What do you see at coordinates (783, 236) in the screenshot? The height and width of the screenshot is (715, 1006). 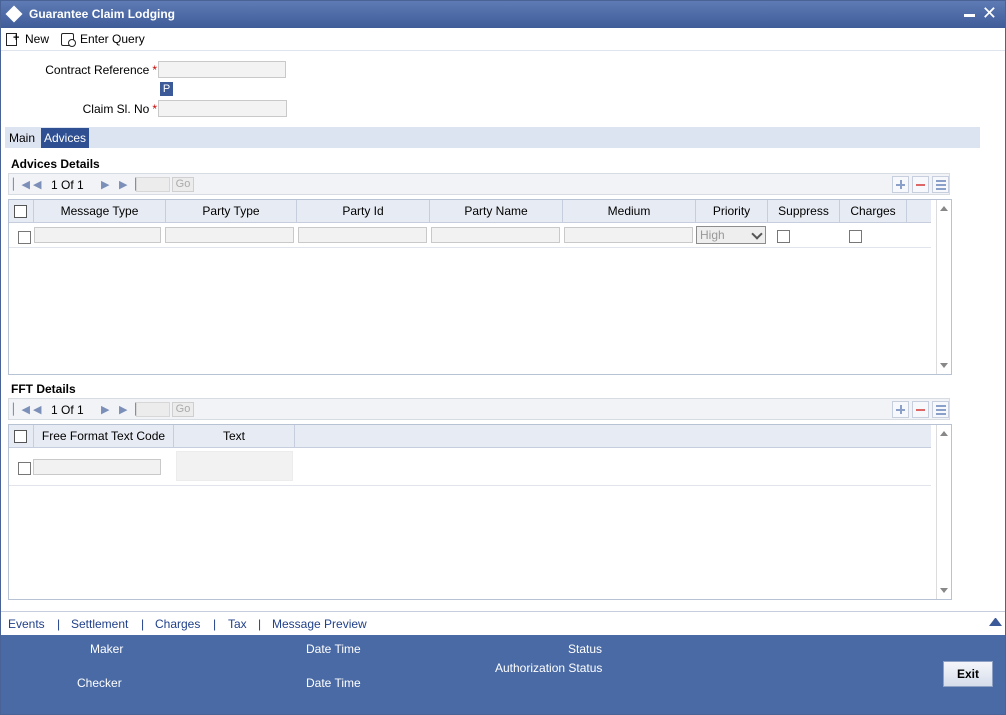 I see `suppress-checkbox` at bounding box center [783, 236].